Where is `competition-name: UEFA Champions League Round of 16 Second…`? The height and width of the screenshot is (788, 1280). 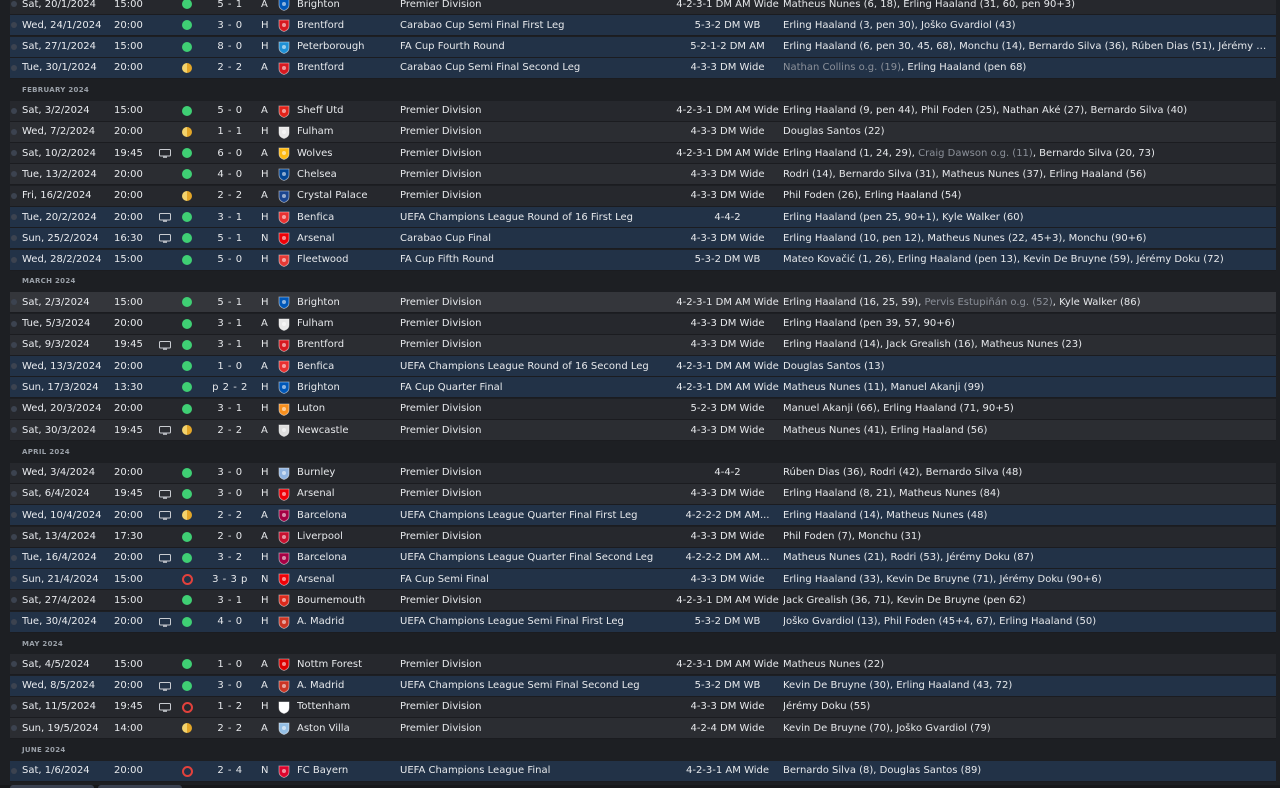
competition-name: UEFA Champions League Round of 16 Second… is located at coordinates (537, 366).